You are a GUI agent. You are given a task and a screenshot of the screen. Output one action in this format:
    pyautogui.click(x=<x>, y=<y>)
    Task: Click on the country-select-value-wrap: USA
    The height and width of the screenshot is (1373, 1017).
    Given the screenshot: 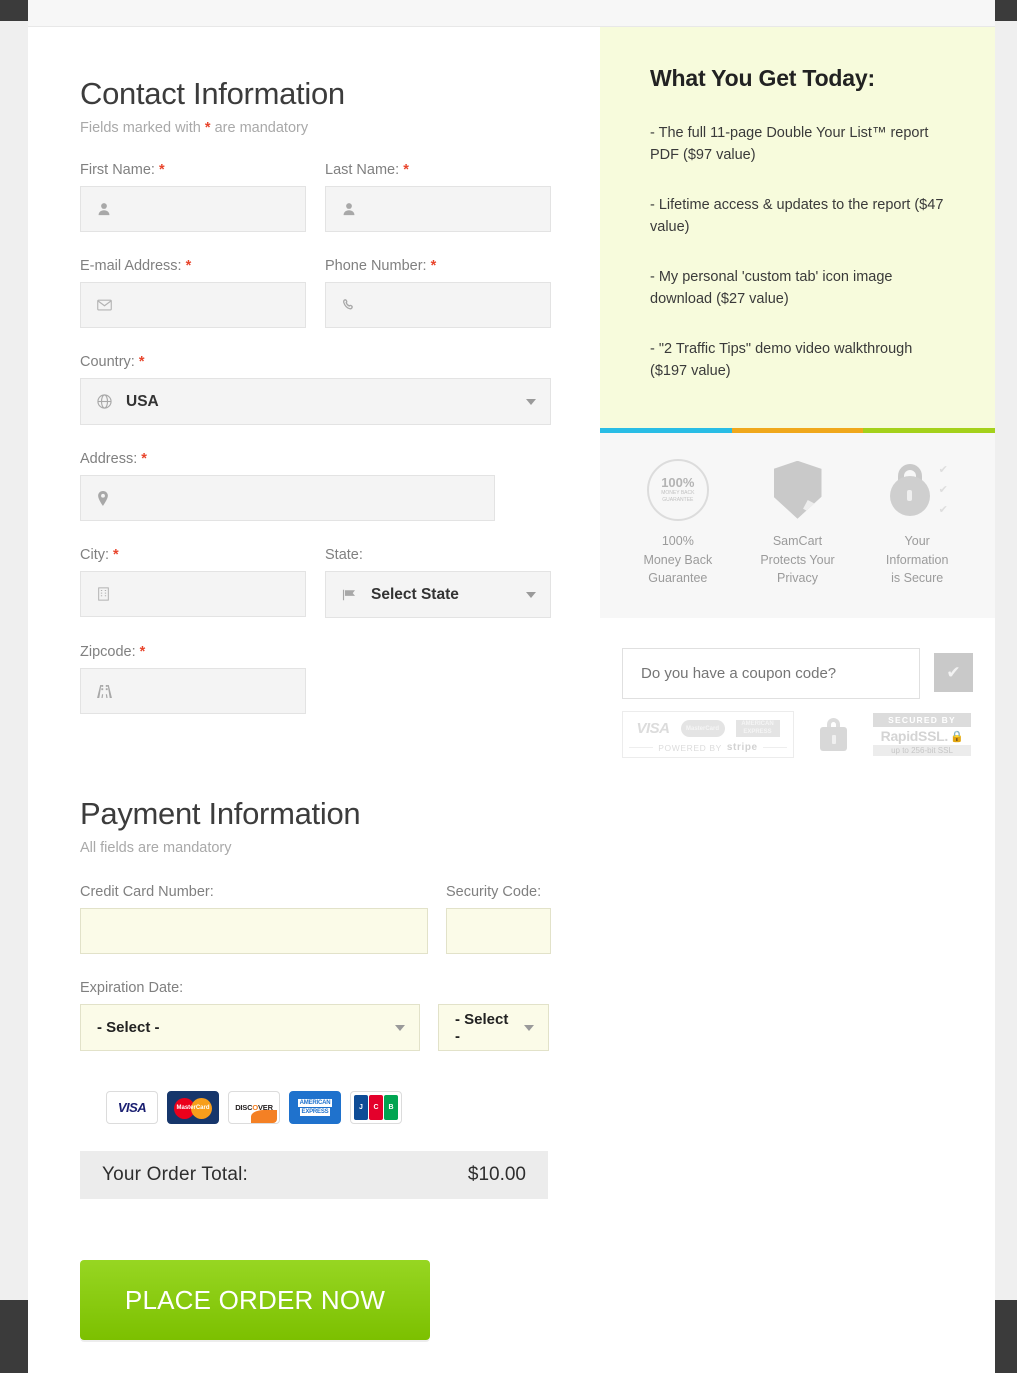 What is the action you would take?
    pyautogui.click(x=128, y=402)
    